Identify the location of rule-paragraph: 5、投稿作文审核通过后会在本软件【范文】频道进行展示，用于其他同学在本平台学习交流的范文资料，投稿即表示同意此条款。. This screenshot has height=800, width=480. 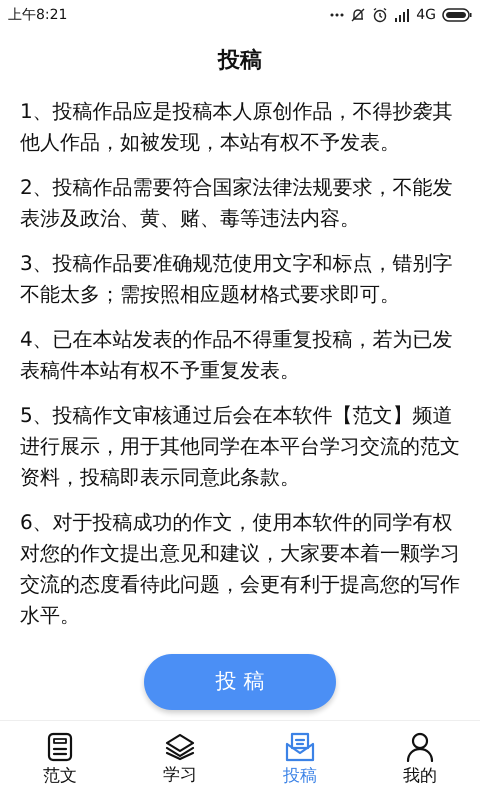
(240, 446).